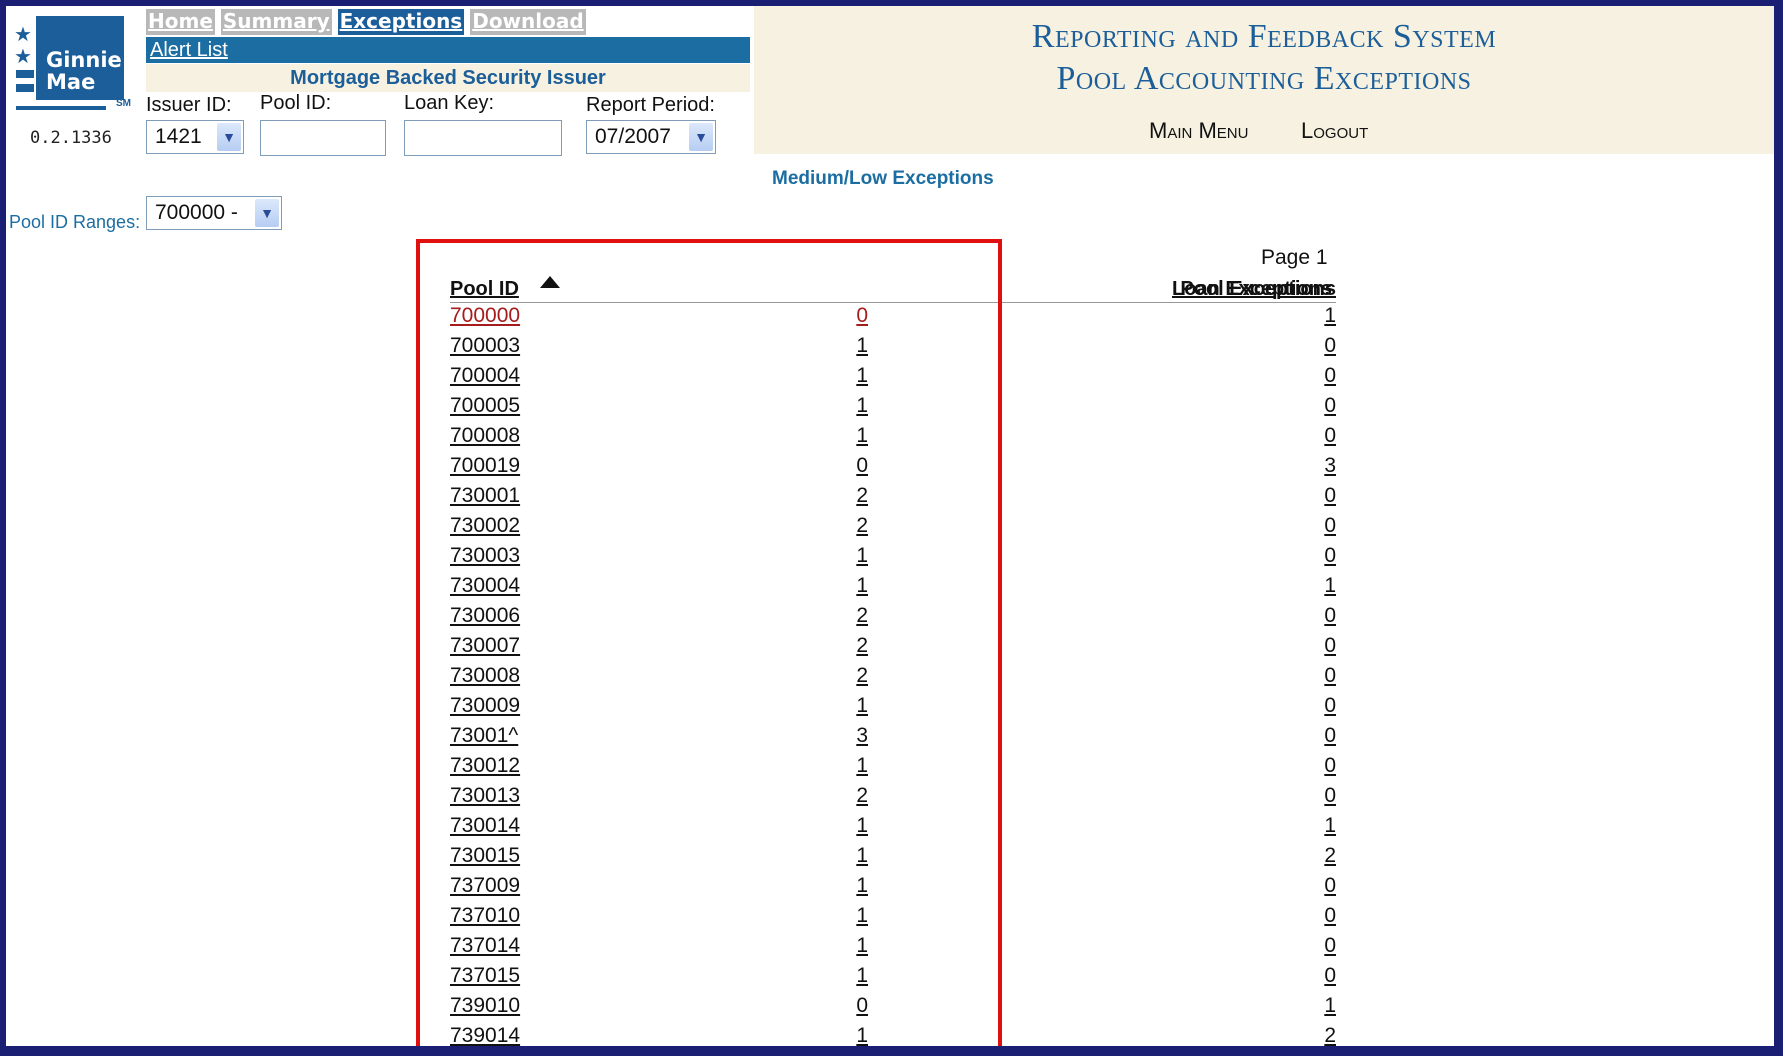  Describe the element at coordinates (651, 137) in the screenshot. I see `report-period-select: 07/2007 ▼` at that location.